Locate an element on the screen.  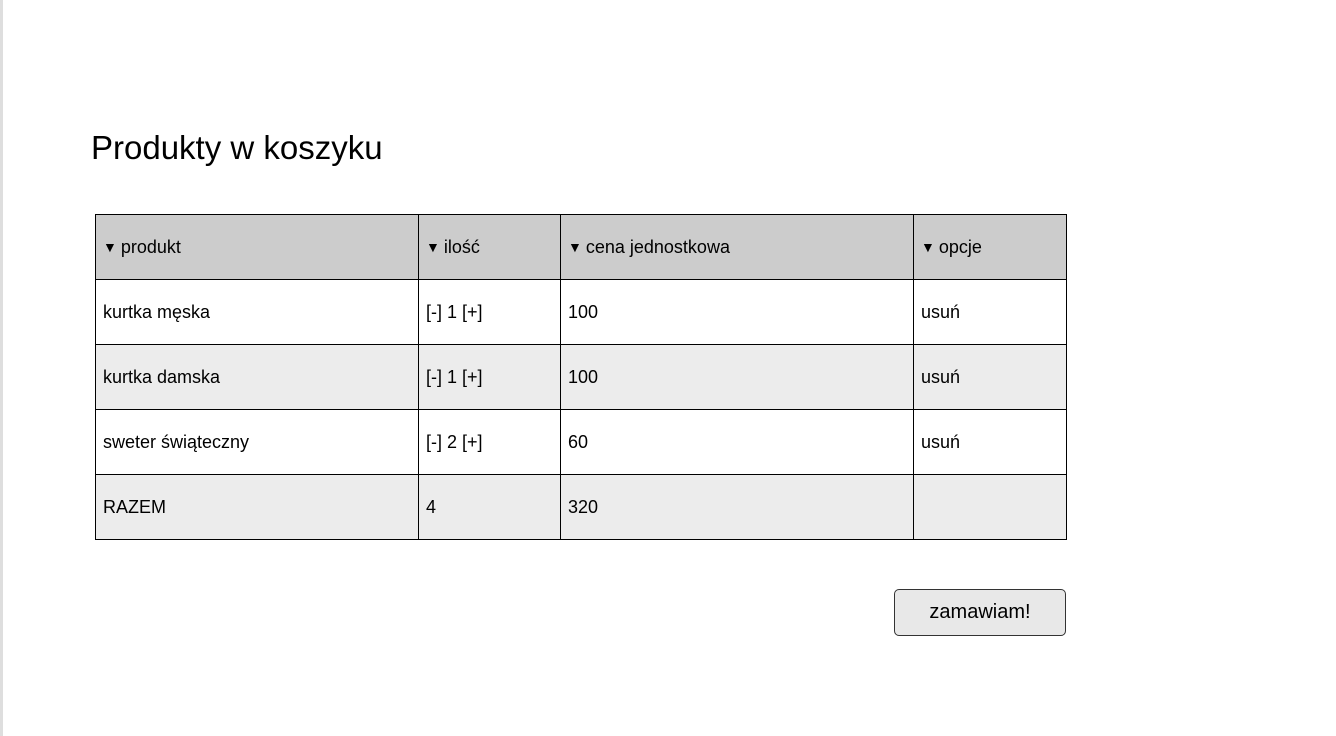
product-name: kurtka damska is located at coordinates (257, 377).